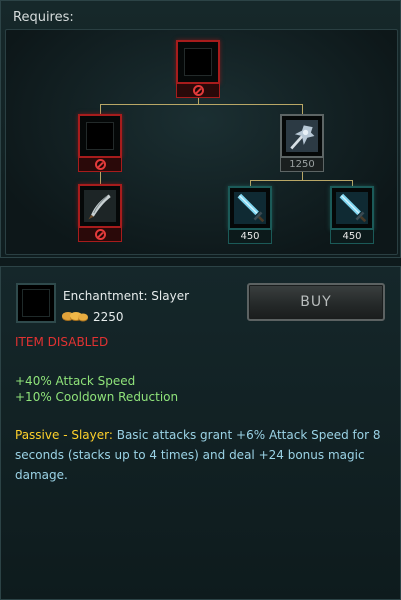  I want to click on stat-line: +40% Attack Speed, so click(75, 381).